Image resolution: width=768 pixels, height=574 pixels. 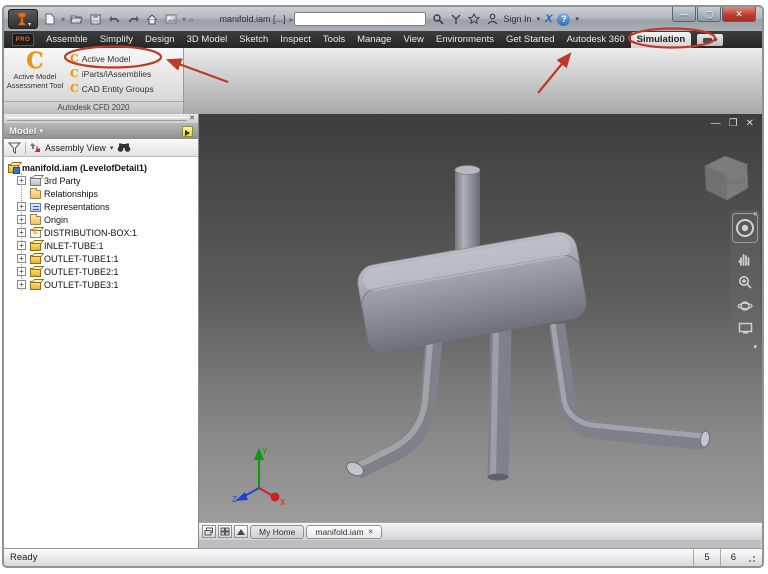 What do you see at coordinates (438, 19) in the screenshot?
I see `search-icon` at bounding box center [438, 19].